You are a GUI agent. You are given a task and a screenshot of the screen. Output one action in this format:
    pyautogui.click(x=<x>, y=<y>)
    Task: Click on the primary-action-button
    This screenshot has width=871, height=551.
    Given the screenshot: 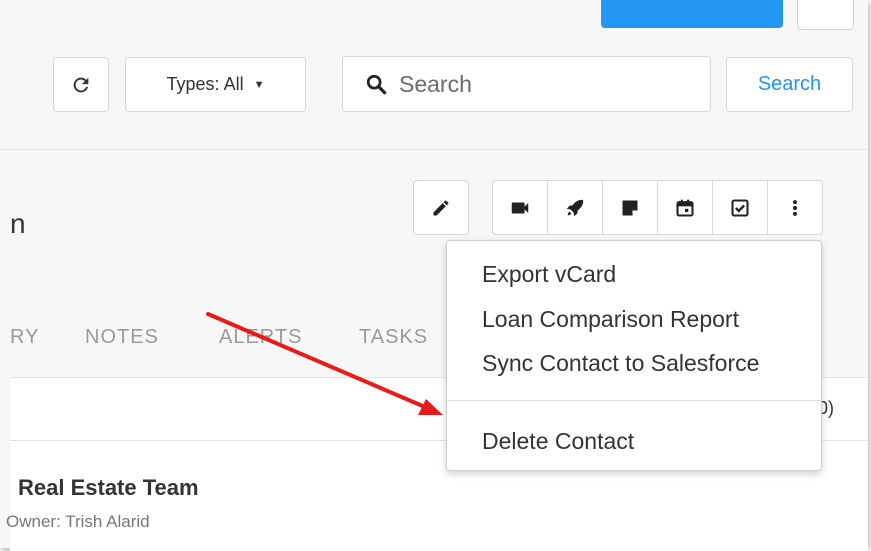 What is the action you would take?
    pyautogui.click(x=692, y=14)
    